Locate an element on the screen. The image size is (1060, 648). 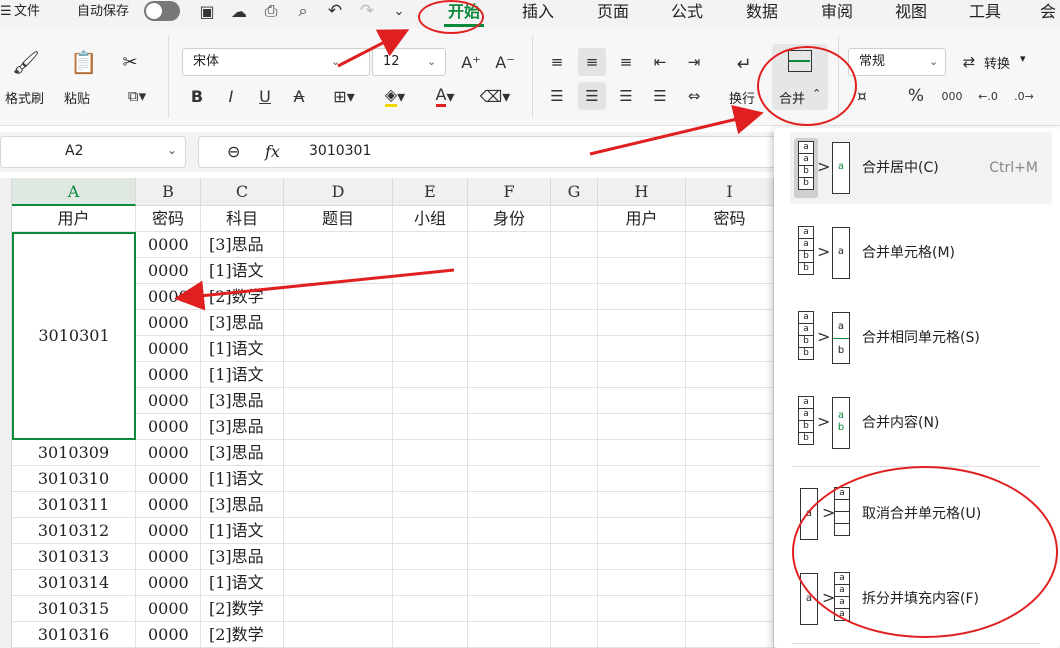
font-size-select: 12 ⌄ is located at coordinates (409, 62).